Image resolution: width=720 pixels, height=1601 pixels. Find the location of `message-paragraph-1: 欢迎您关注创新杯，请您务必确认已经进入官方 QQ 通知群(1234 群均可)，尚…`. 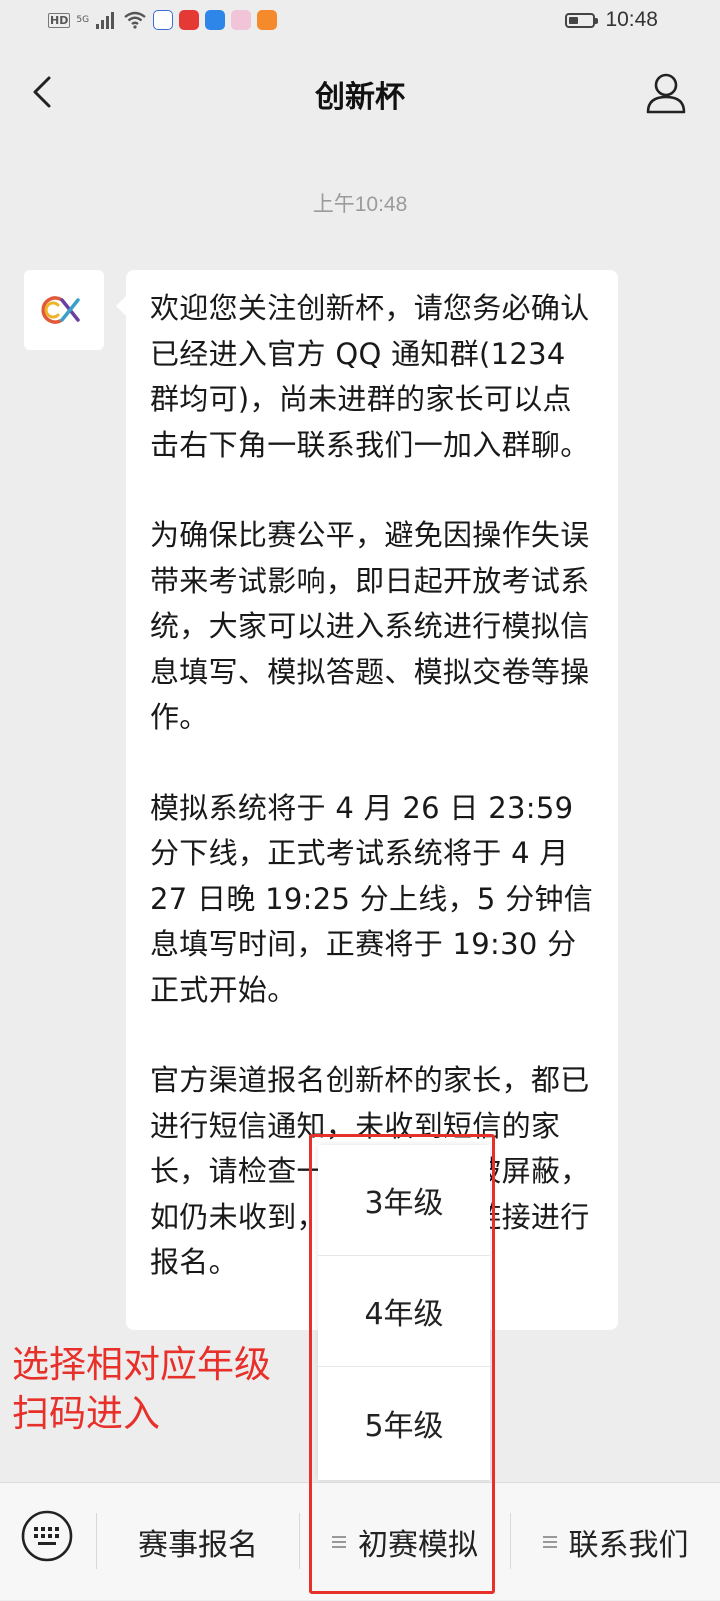

message-paragraph-1: 欢迎您关注创新杯，请您务必确认已经进入官方 QQ 通知群(1234 群均可)，尚… is located at coordinates (370, 376).